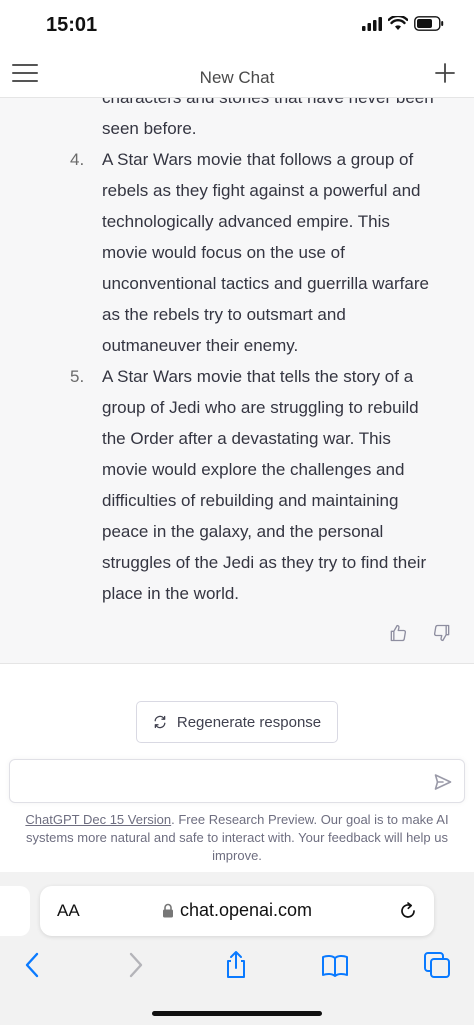 The height and width of the screenshot is (1025, 474). Describe the element at coordinates (408, 911) in the screenshot. I see `reload-icon` at that location.